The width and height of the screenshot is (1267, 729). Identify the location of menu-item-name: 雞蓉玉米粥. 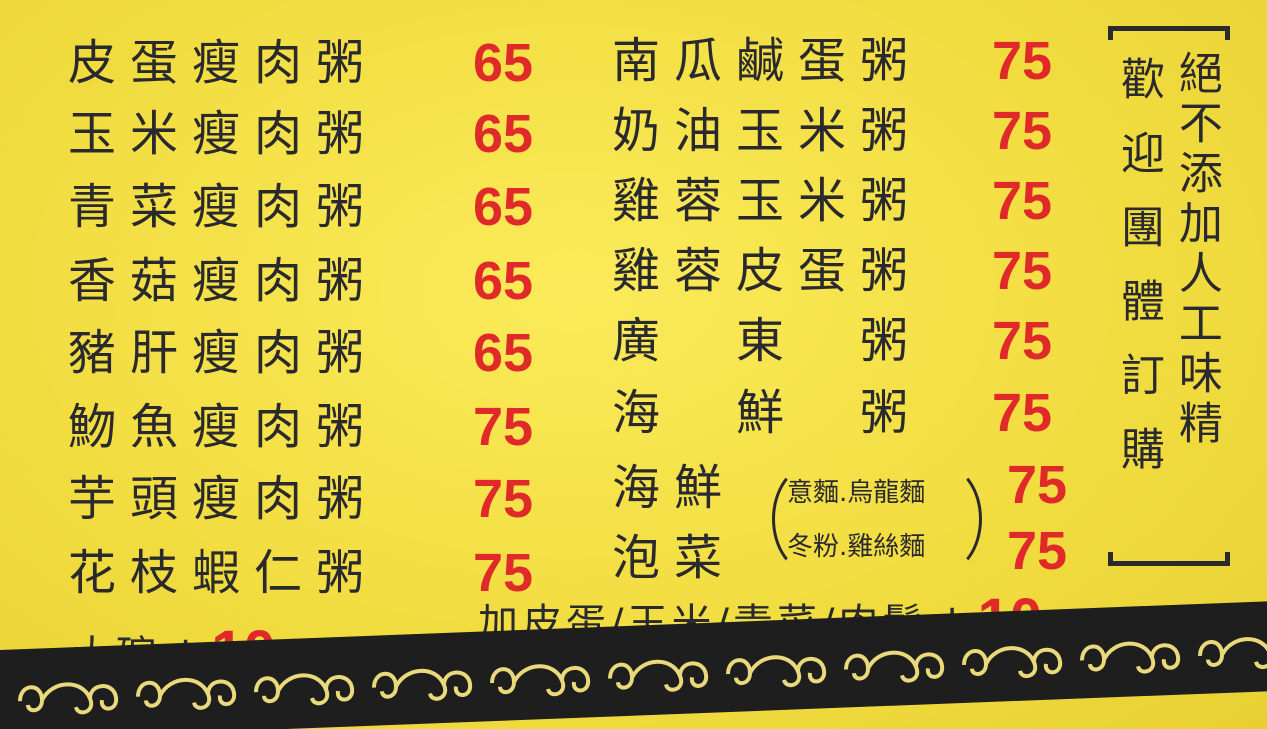
(767, 201).